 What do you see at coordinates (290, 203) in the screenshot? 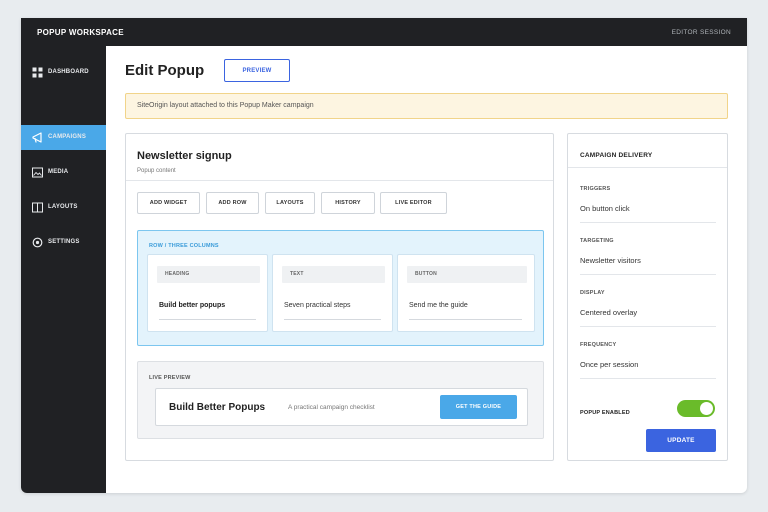
I see `layouts-button: LAYOUTS` at bounding box center [290, 203].